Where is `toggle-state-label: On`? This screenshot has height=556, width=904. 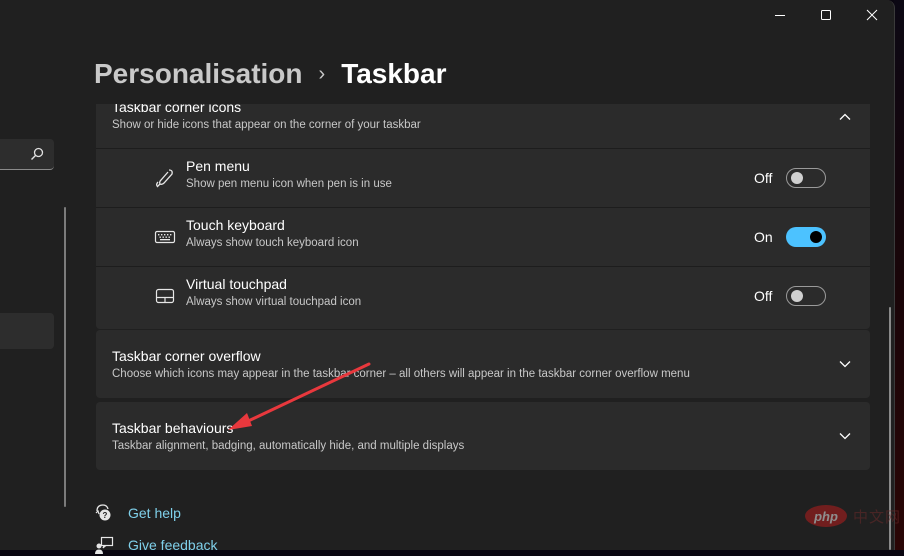 toggle-state-label: On is located at coordinates (763, 237).